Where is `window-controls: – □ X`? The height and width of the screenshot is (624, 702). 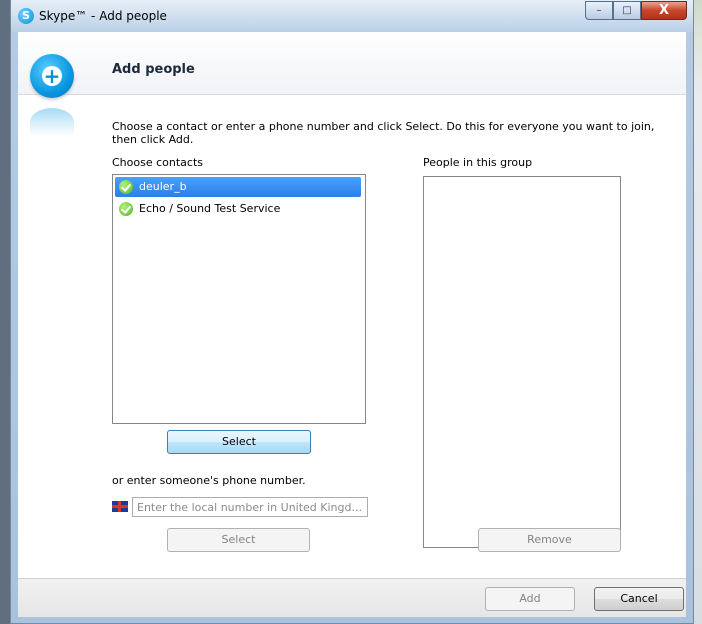 window-controls: – □ X is located at coordinates (636, 11).